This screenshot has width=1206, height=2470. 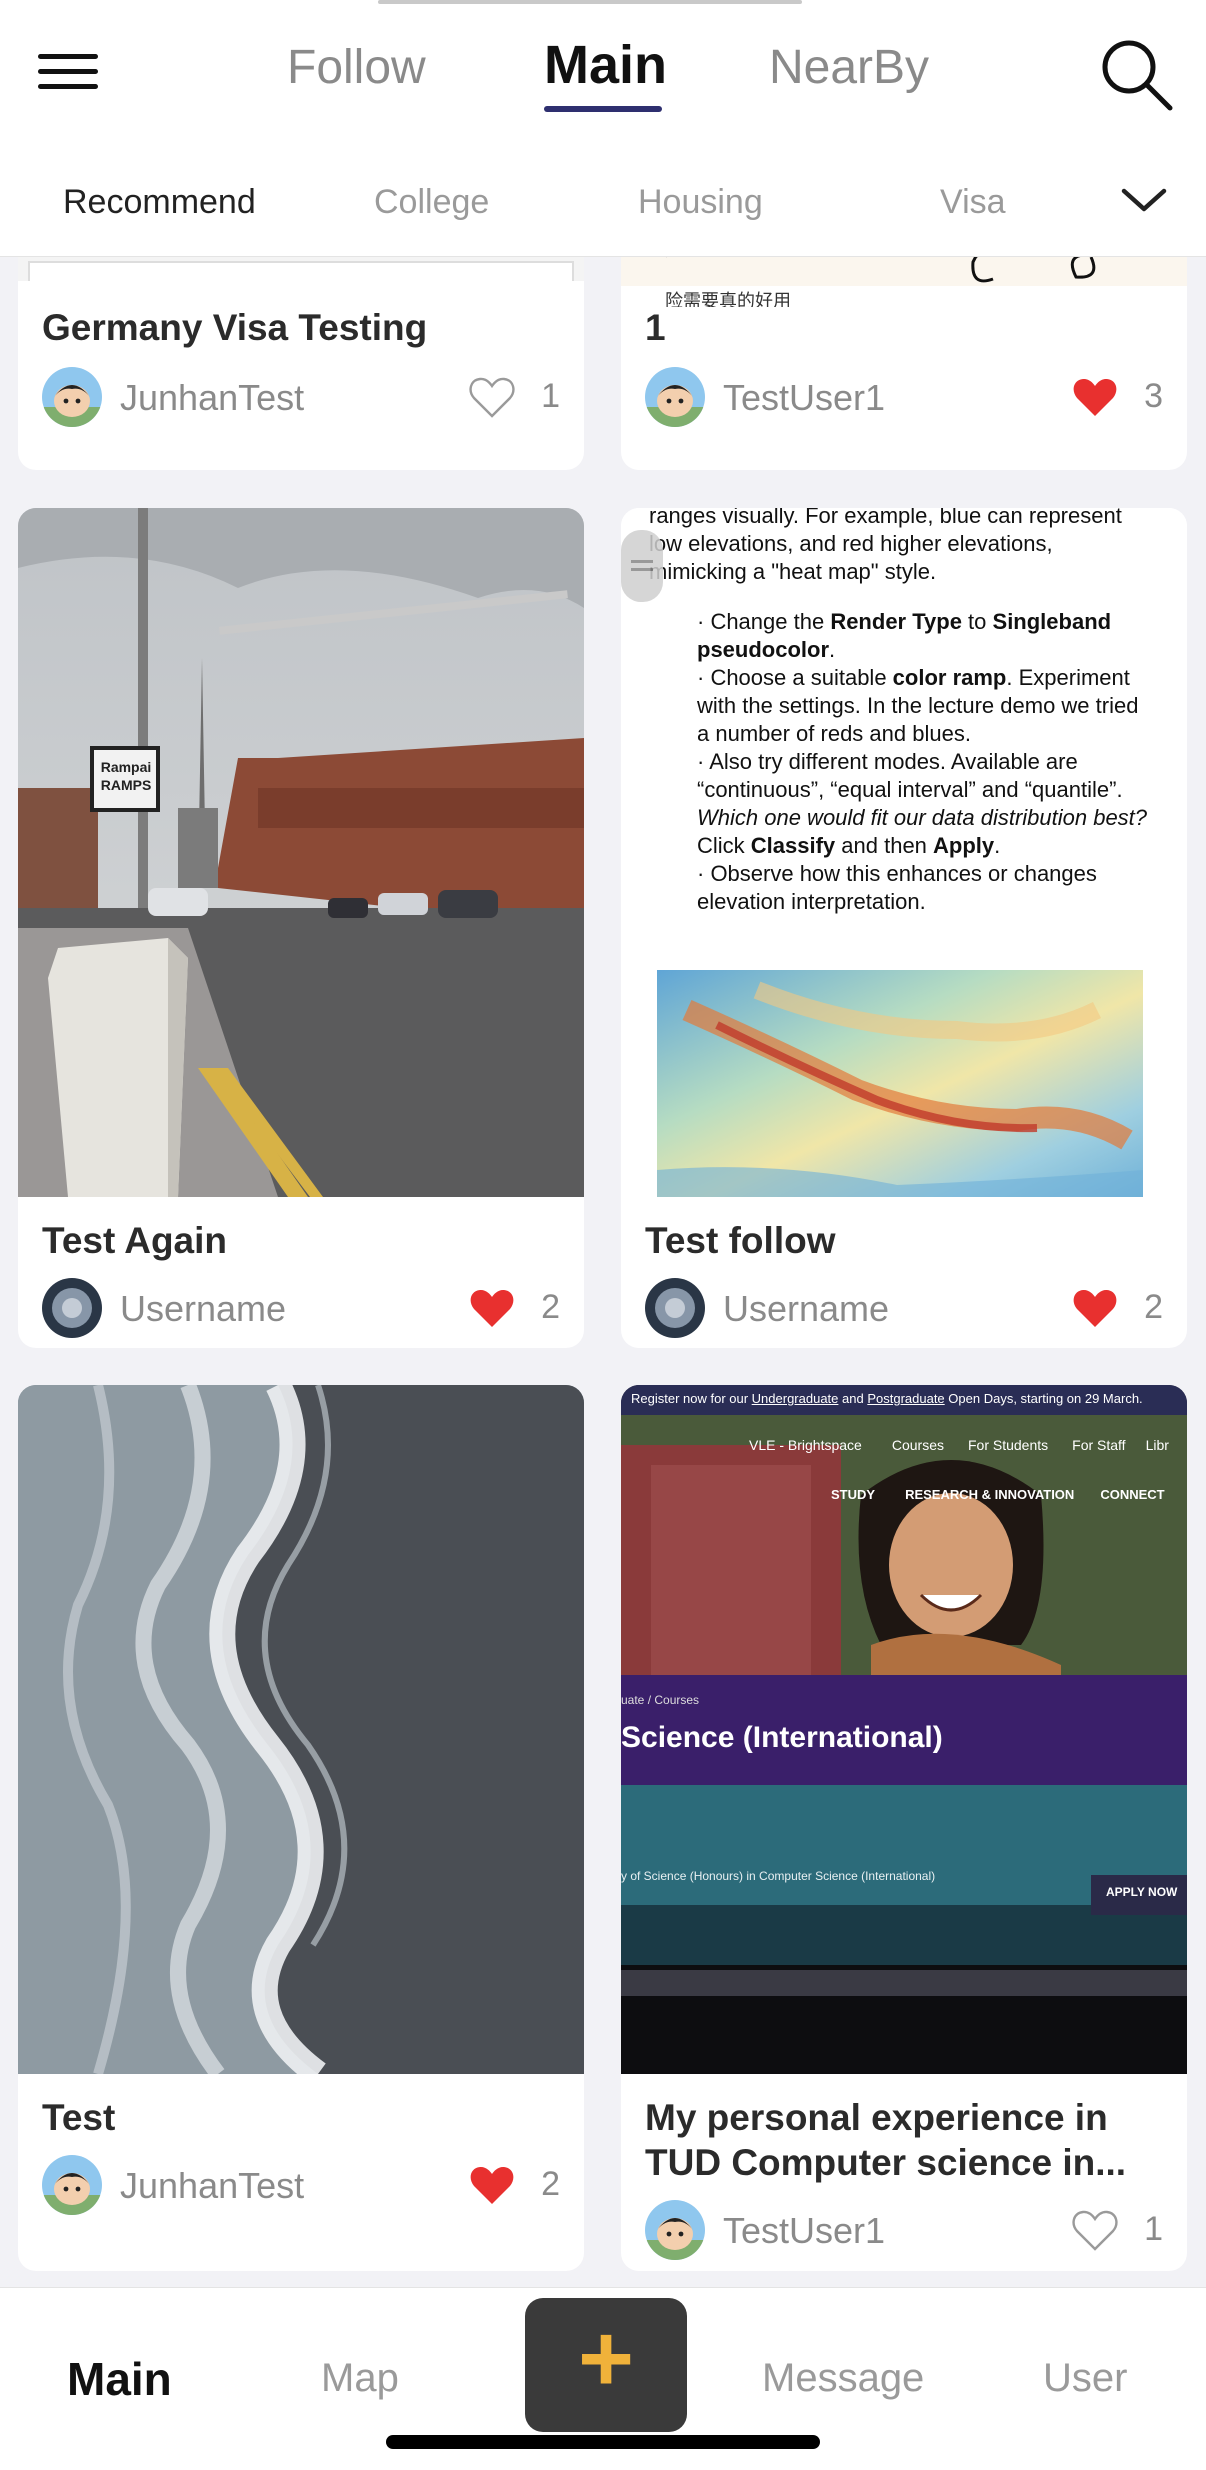 I want to click on heart-filled-icon, so click(x=1095, y=397).